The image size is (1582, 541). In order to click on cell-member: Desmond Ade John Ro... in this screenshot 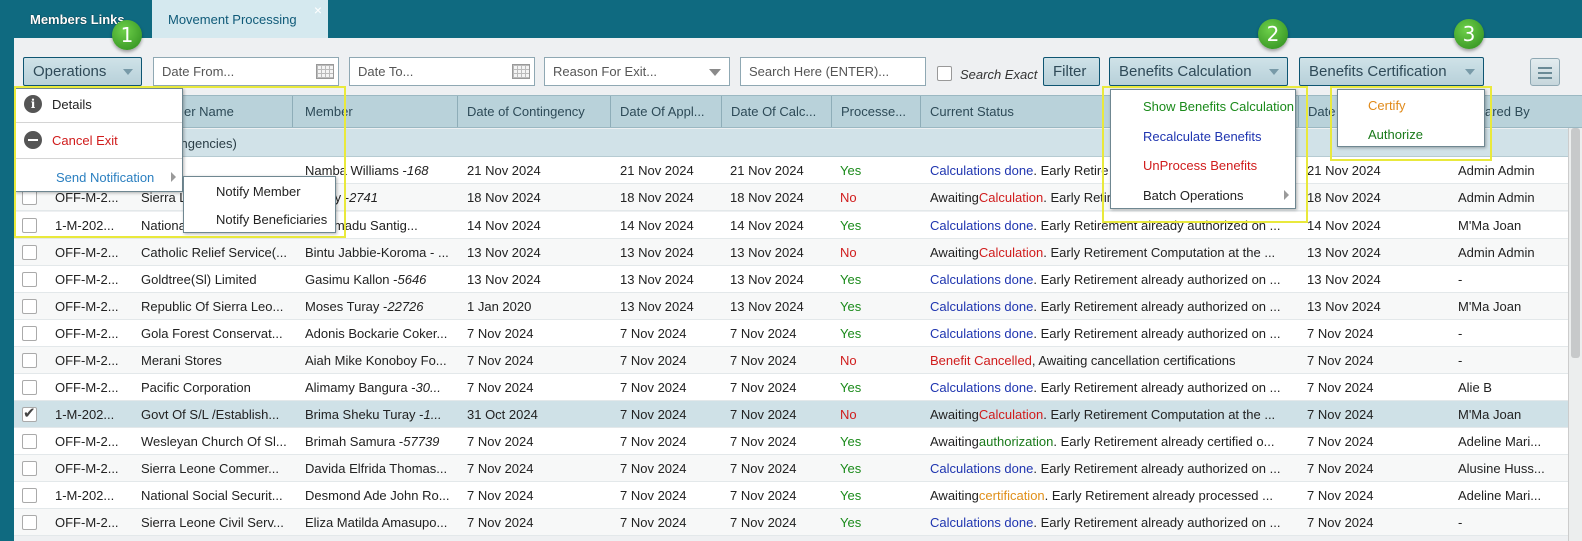, I will do `click(381, 495)`.